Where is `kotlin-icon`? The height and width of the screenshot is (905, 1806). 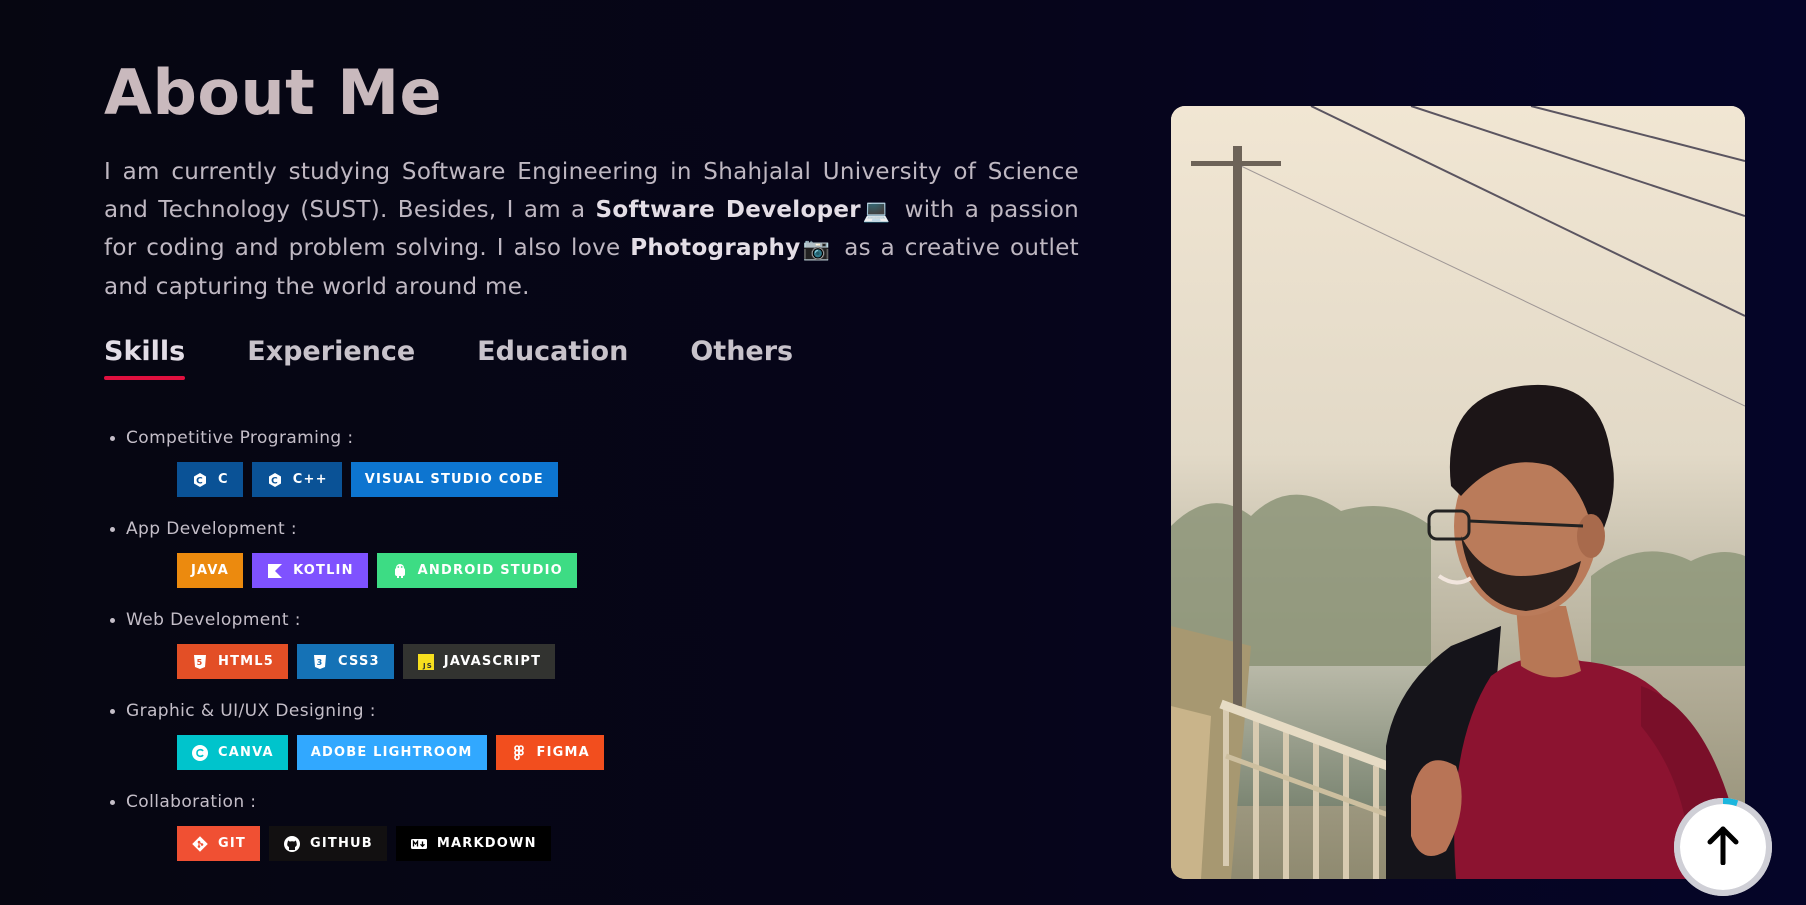 kotlin-icon is located at coordinates (275, 571).